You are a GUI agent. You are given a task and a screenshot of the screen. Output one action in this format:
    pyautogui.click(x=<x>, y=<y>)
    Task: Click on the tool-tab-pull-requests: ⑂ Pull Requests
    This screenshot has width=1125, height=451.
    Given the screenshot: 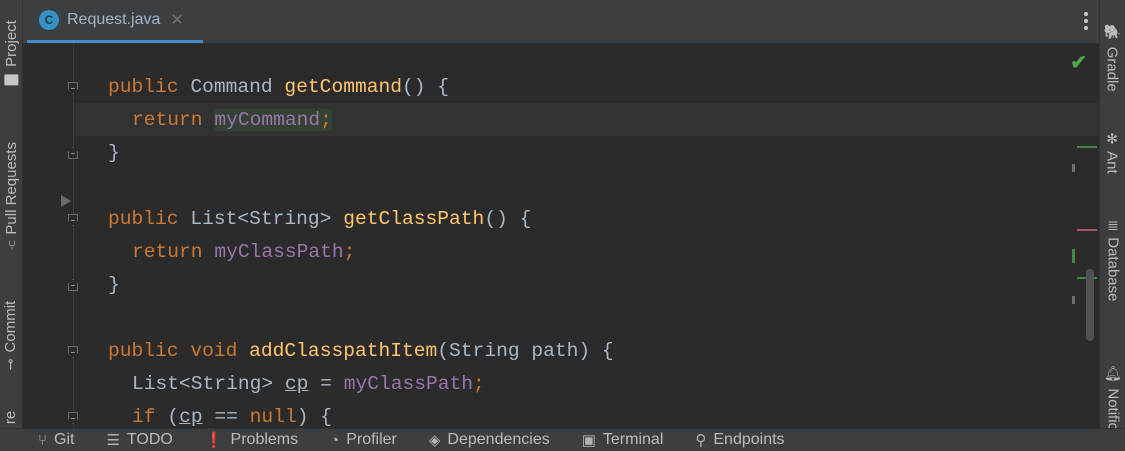 What is the action you would take?
    pyautogui.click(x=11, y=195)
    